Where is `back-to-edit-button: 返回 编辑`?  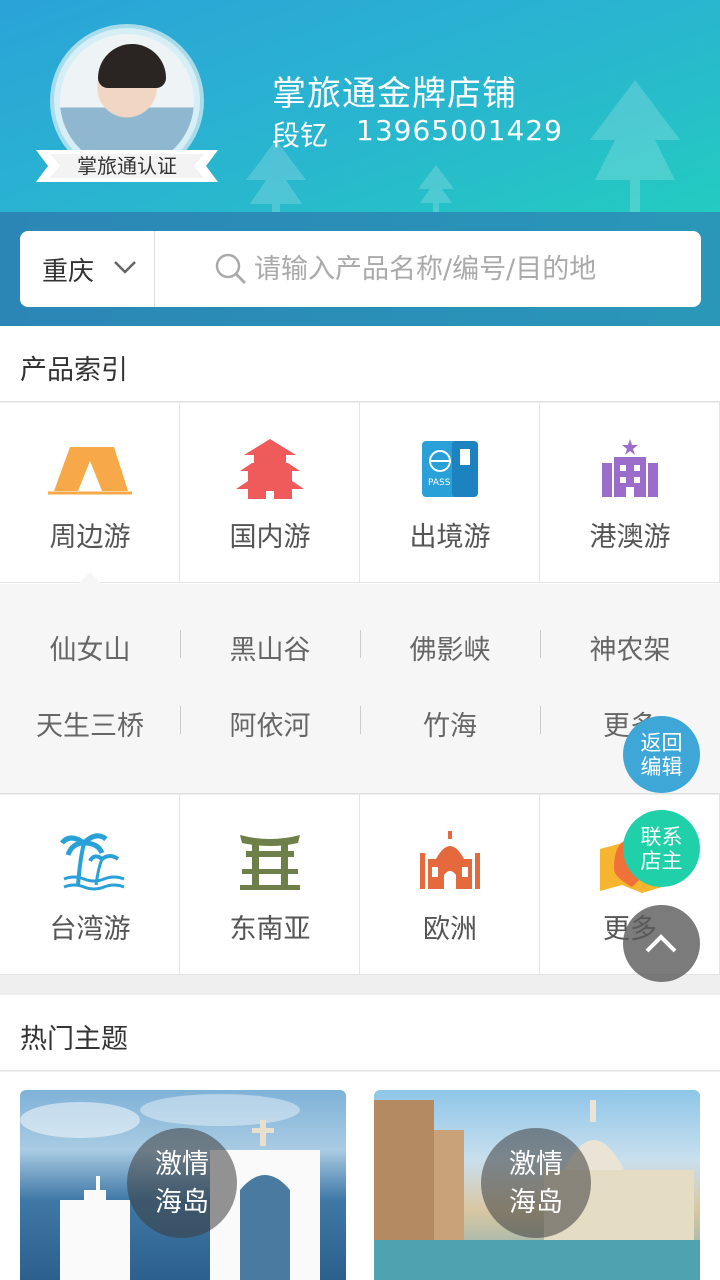
back-to-edit-button: 返回 编辑 is located at coordinates (661, 754).